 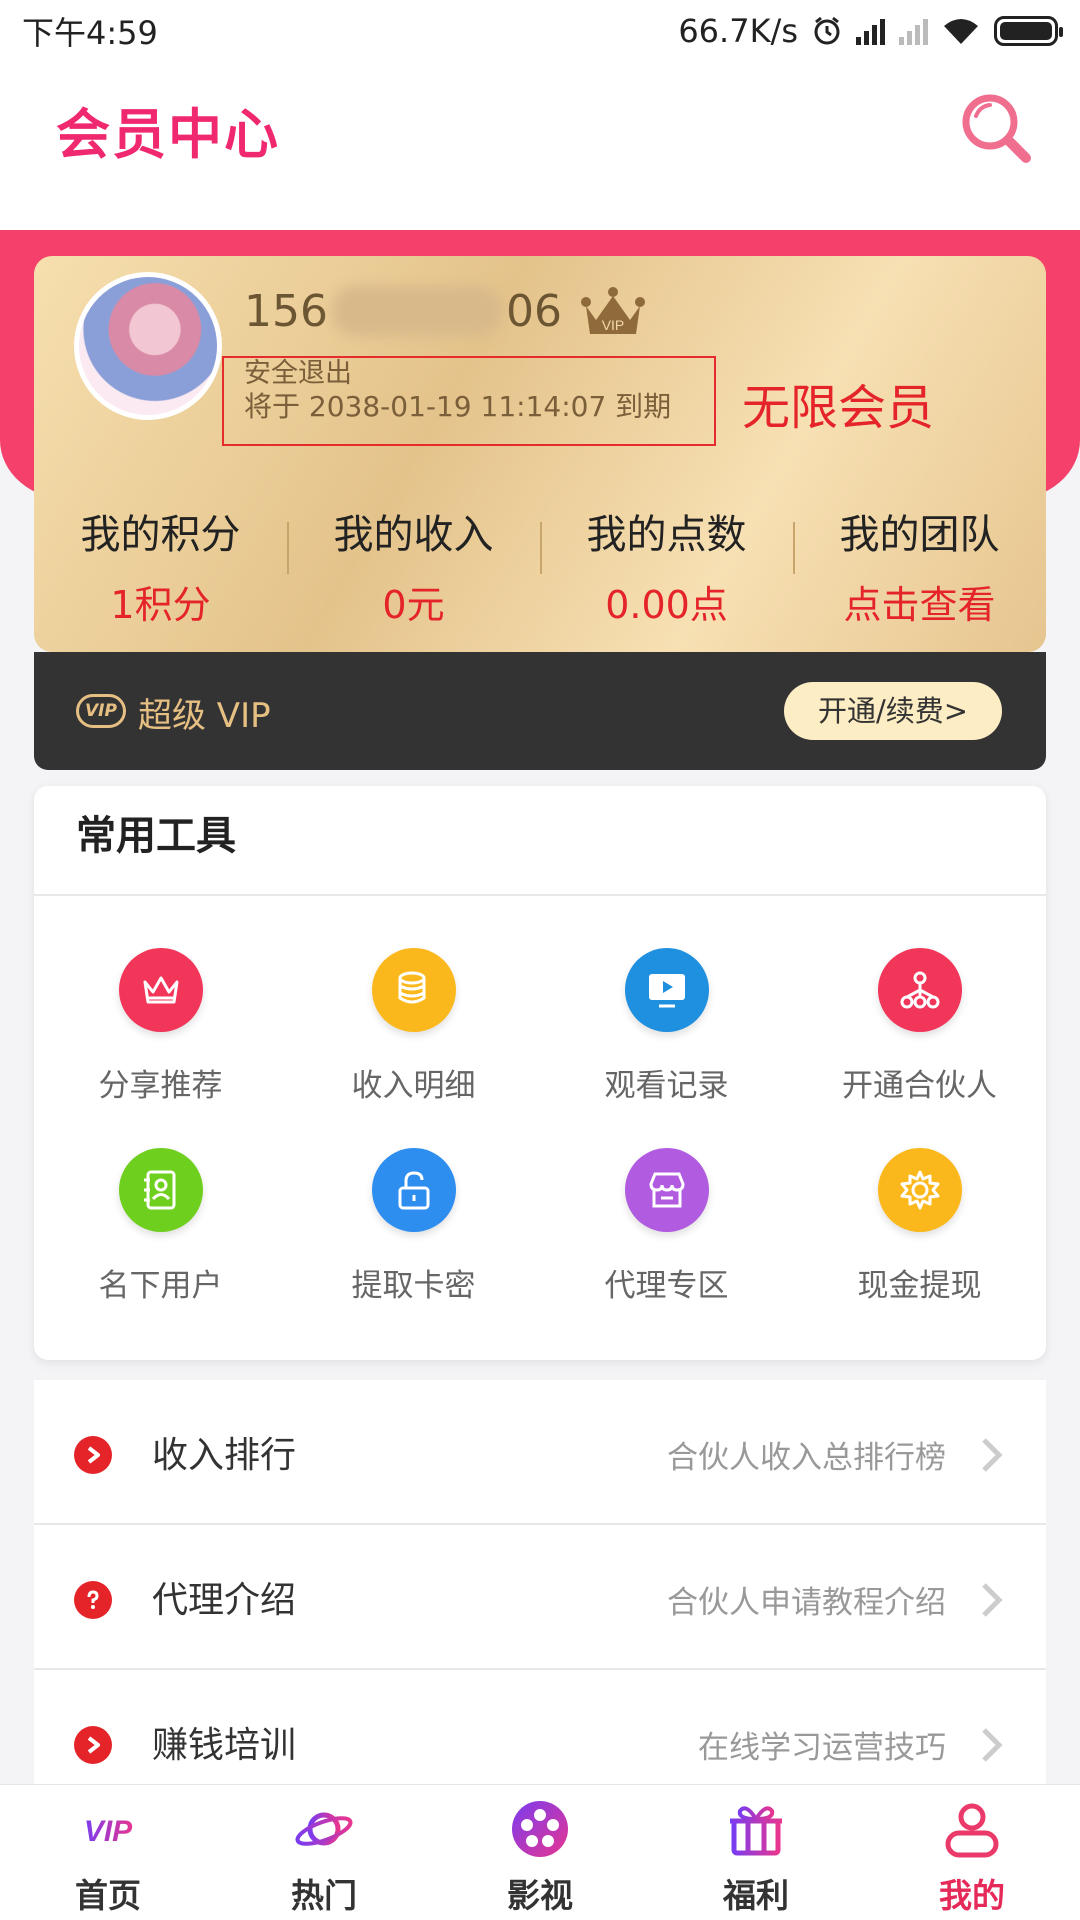 I want to click on tab-label: 我的, so click(x=972, y=1895).